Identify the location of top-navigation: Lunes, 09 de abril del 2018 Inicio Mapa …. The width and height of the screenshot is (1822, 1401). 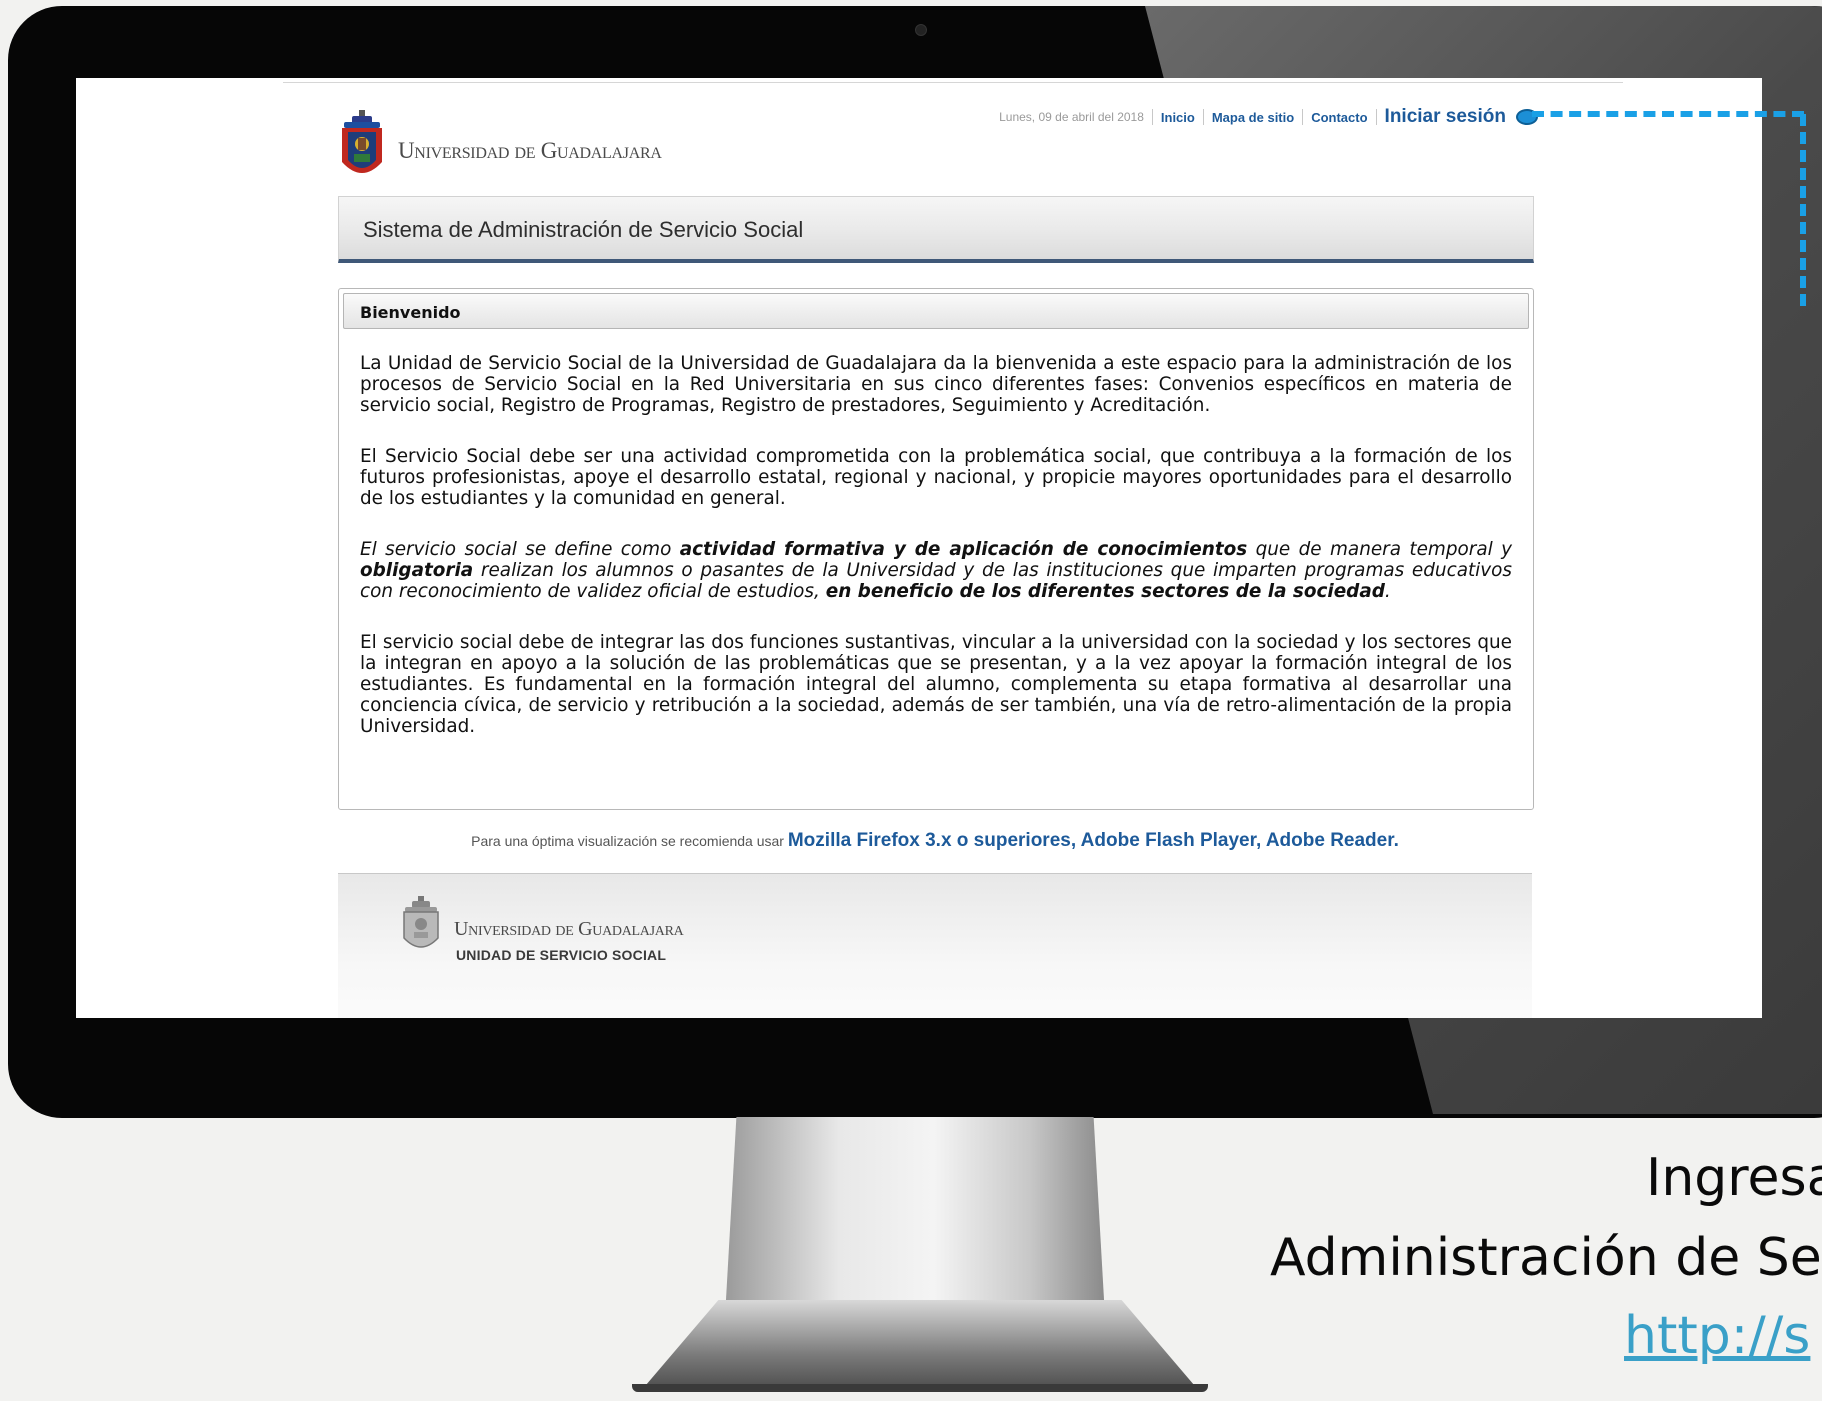
(1268, 117).